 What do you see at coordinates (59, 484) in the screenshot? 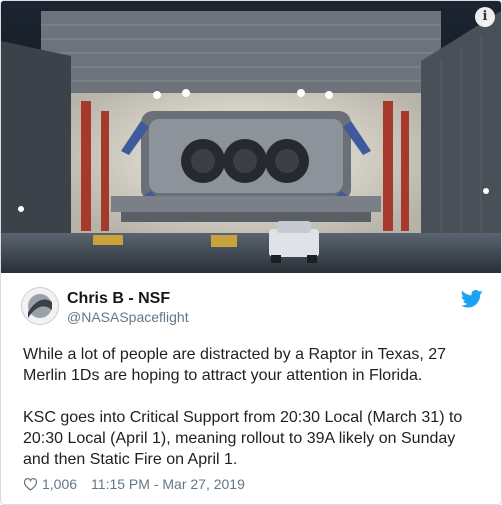
I see `like-count: 1,006` at bounding box center [59, 484].